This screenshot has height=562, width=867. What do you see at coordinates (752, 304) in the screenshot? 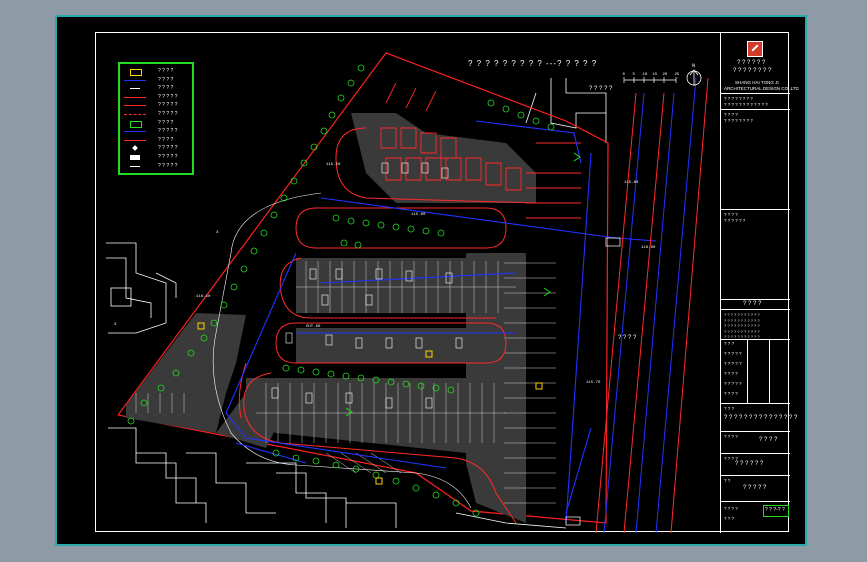
I see `sign-header: ? ? ? ?` at bounding box center [752, 304].